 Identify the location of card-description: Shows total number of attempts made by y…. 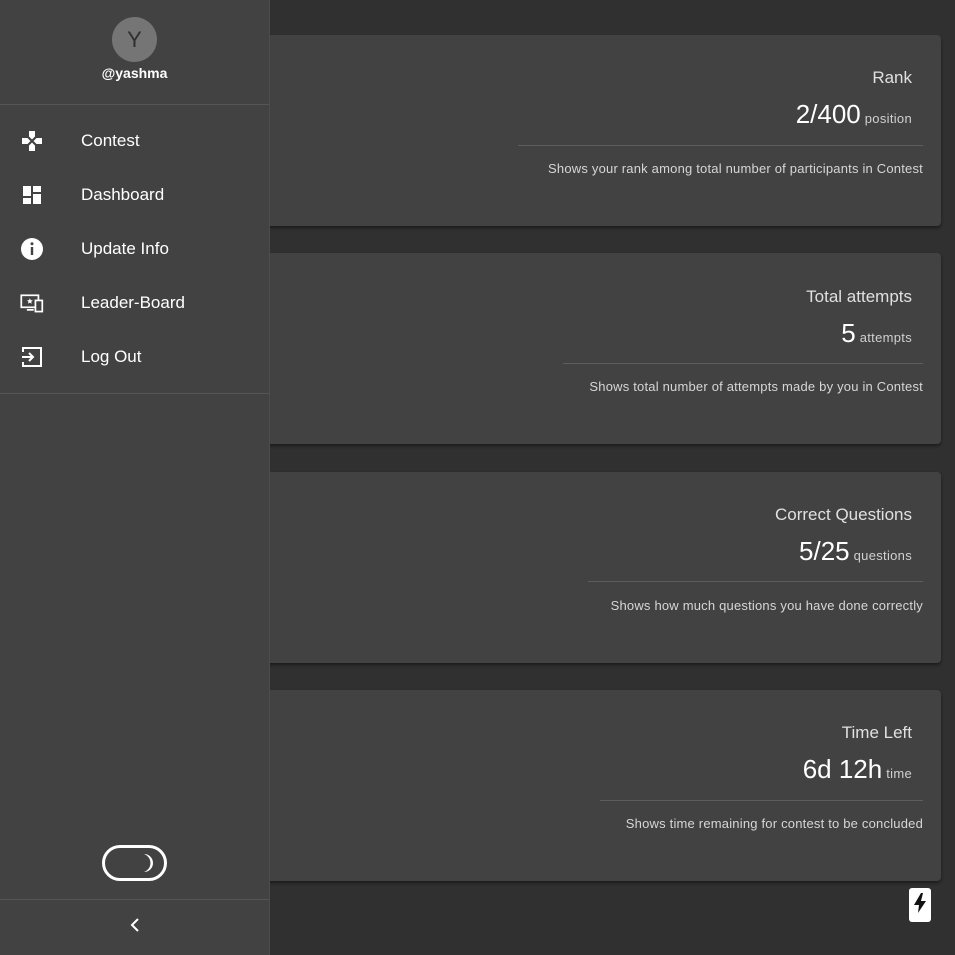
(756, 386).